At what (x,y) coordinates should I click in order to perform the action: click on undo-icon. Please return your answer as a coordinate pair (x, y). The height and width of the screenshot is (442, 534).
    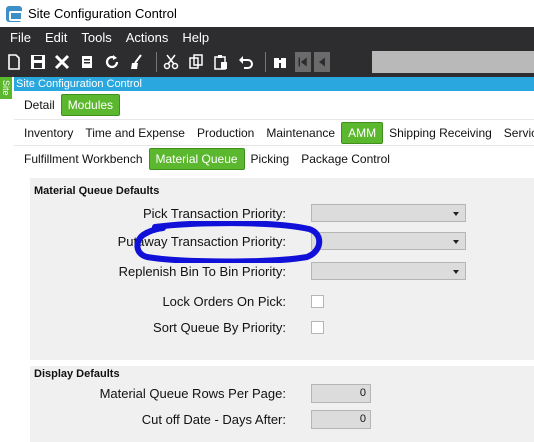
    Looking at the image, I should click on (246, 62).